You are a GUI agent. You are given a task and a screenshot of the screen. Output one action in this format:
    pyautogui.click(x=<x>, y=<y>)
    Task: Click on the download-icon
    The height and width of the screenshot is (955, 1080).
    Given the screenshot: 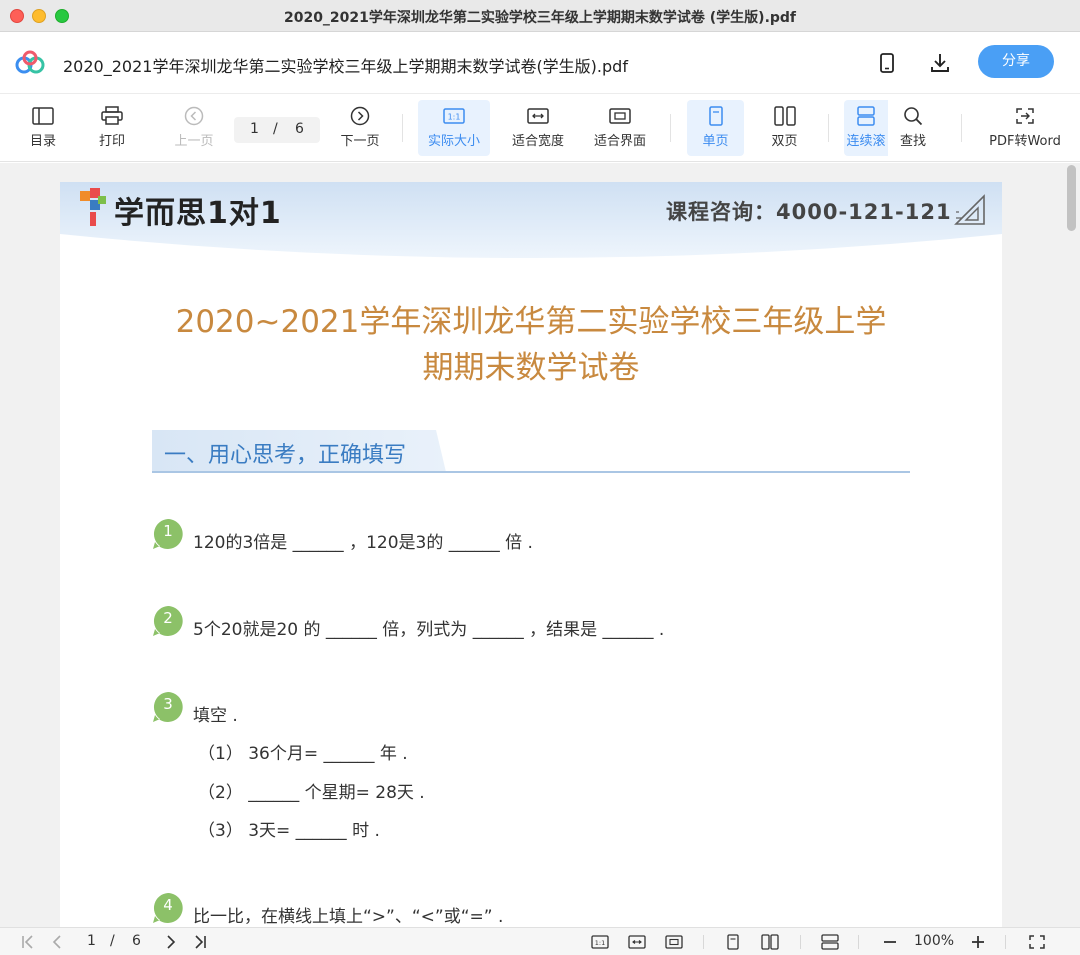 What is the action you would take?
    pyautogui.click(x=940, y=63)
    